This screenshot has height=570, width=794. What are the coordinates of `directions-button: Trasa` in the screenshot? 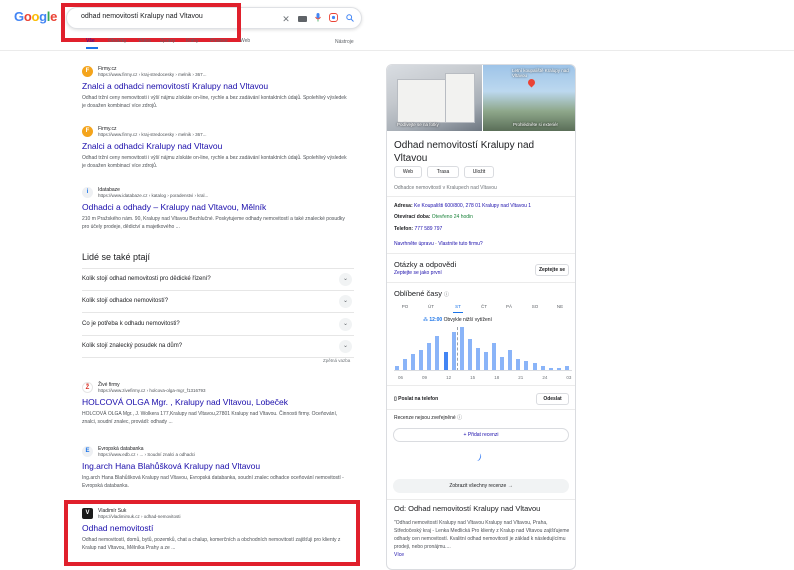 It's located at (443, 172).